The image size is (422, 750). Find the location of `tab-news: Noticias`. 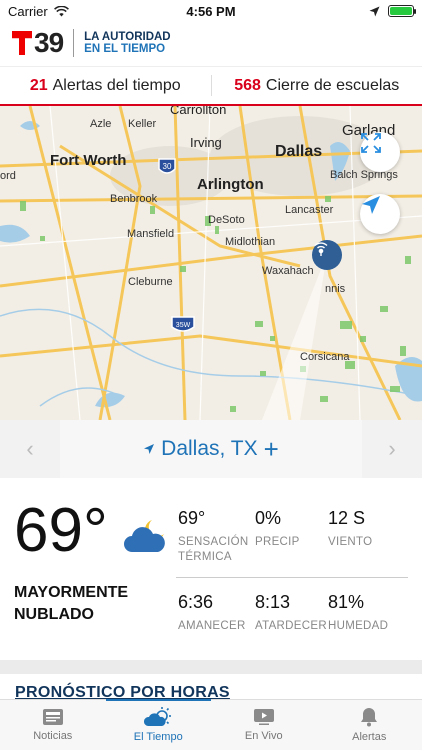

tab-news: Noticias is located at coordinates (53, 725).